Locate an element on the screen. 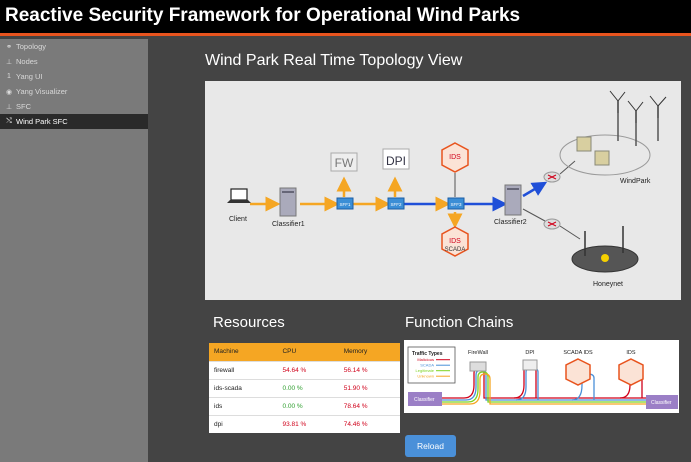 Image resolution: width=691 pixels, height=462 pixels. sidebar-item-wind-park-sfc: ⤭ Wind Park SFC is located at coordinates (74, 121).